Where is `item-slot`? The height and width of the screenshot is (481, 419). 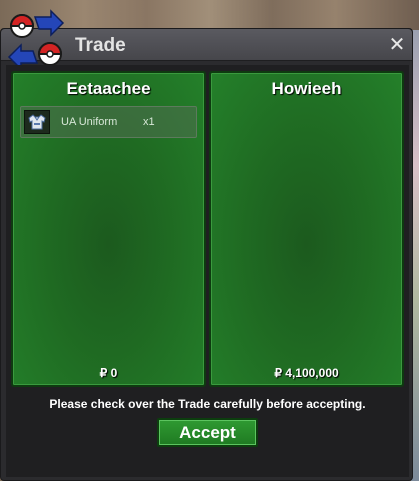
item-slot is located at coordinates (37, 122).